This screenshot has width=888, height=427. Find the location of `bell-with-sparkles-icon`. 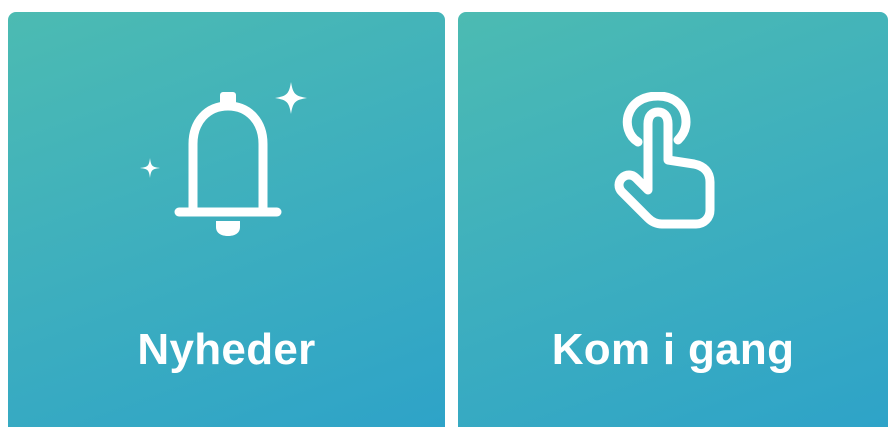

bell-with-sparkles-icon is located at coordinates (223, 159).